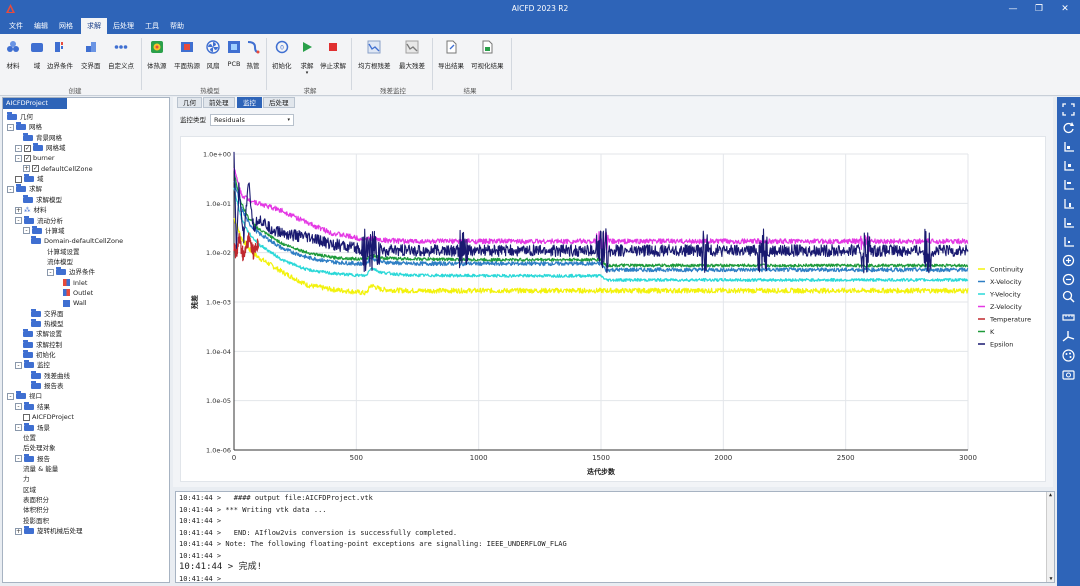 The height and width of the screenshot is (586, 1080). I want to click on menu-edit: 编辑, so click(41, 26).